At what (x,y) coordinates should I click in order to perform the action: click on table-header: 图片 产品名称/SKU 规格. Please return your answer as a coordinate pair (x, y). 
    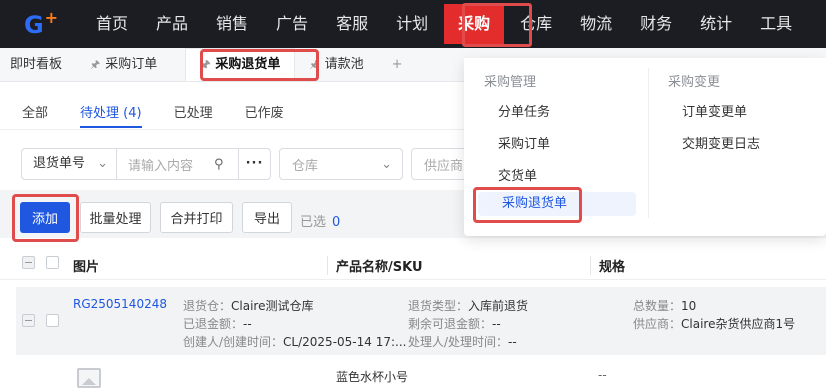
    Looking at the image, I should click on (413, 263).